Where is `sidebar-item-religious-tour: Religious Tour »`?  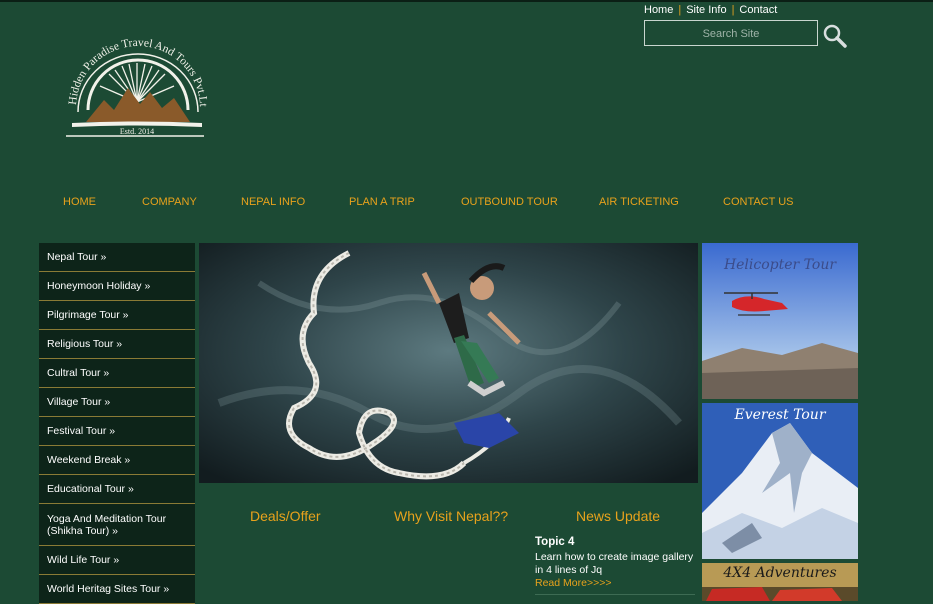 sidebar-item-religious-tour: Religious Tour » is located at coordinates (117, 344).